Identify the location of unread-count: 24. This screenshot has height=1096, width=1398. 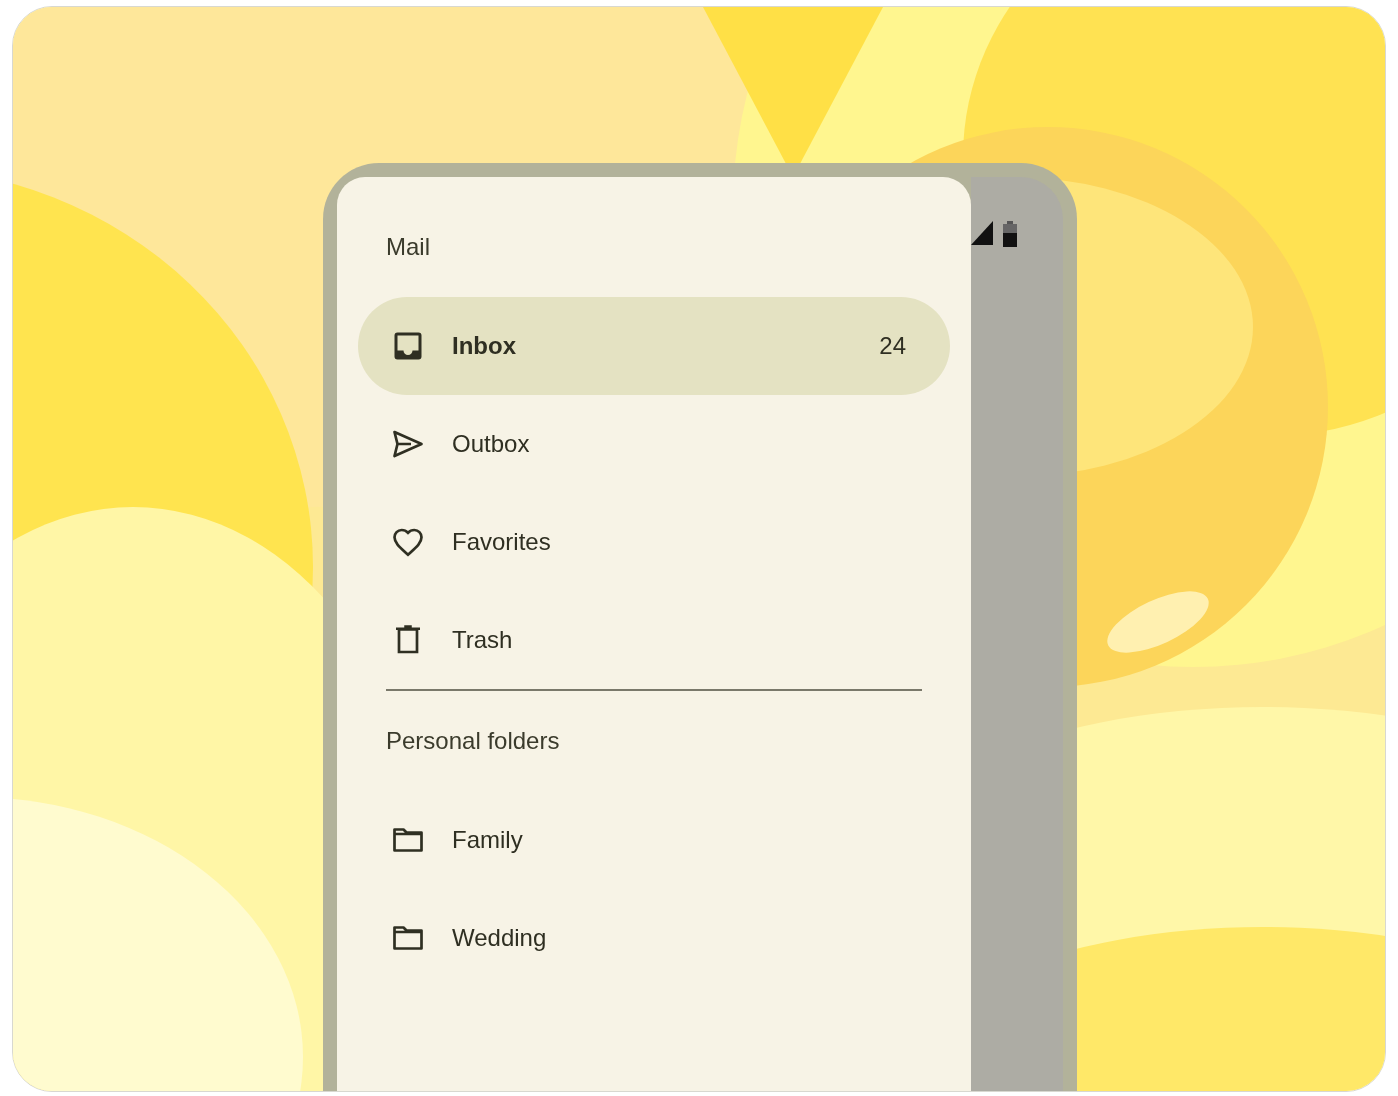
(892, 346).